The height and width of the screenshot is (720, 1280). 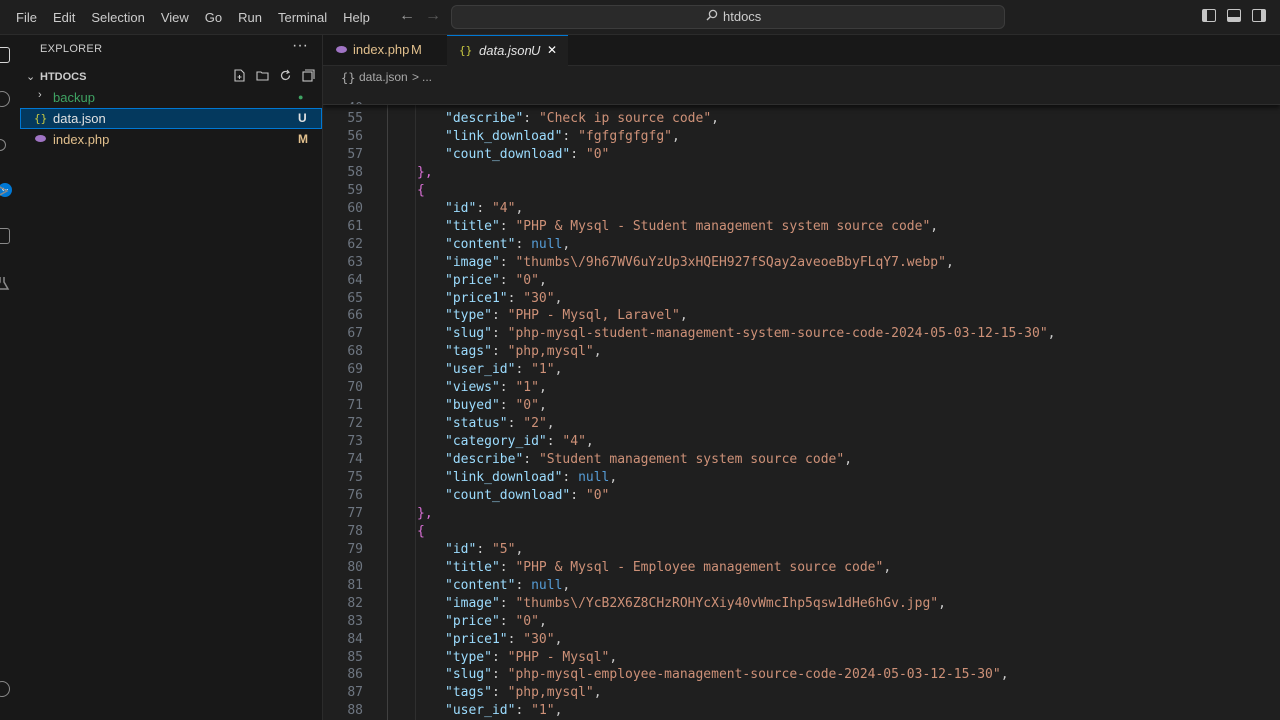 What do you see at coordinates (355, 424) in the screenshot?
I see `line-number: 72` at bounding box center [355, 424].